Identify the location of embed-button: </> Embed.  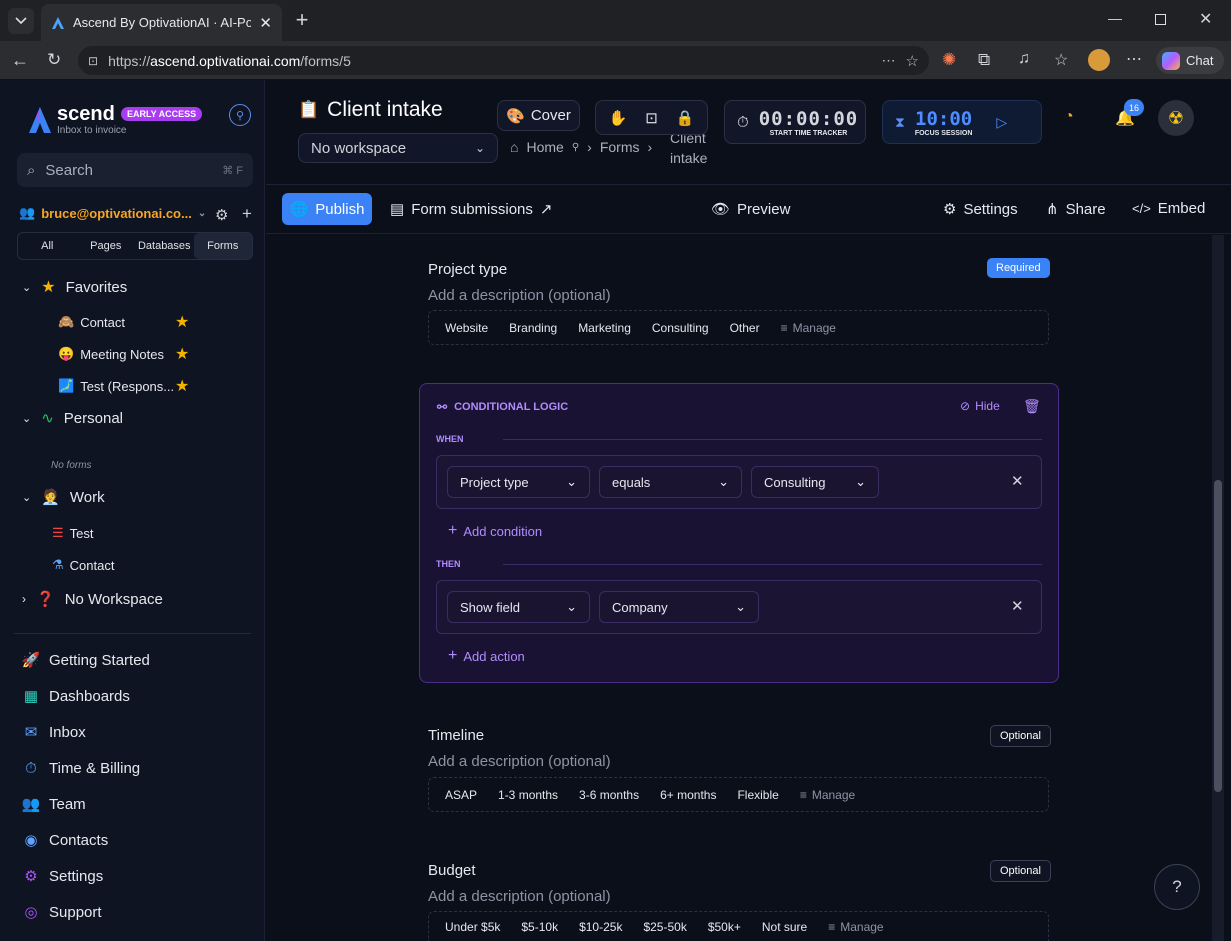
(1168, 208).